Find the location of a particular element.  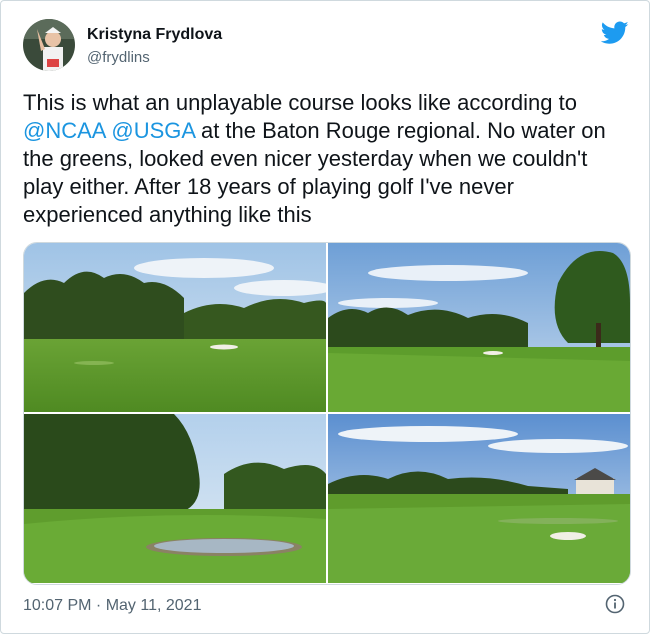

info-icon is located at coordinates (615, 604).